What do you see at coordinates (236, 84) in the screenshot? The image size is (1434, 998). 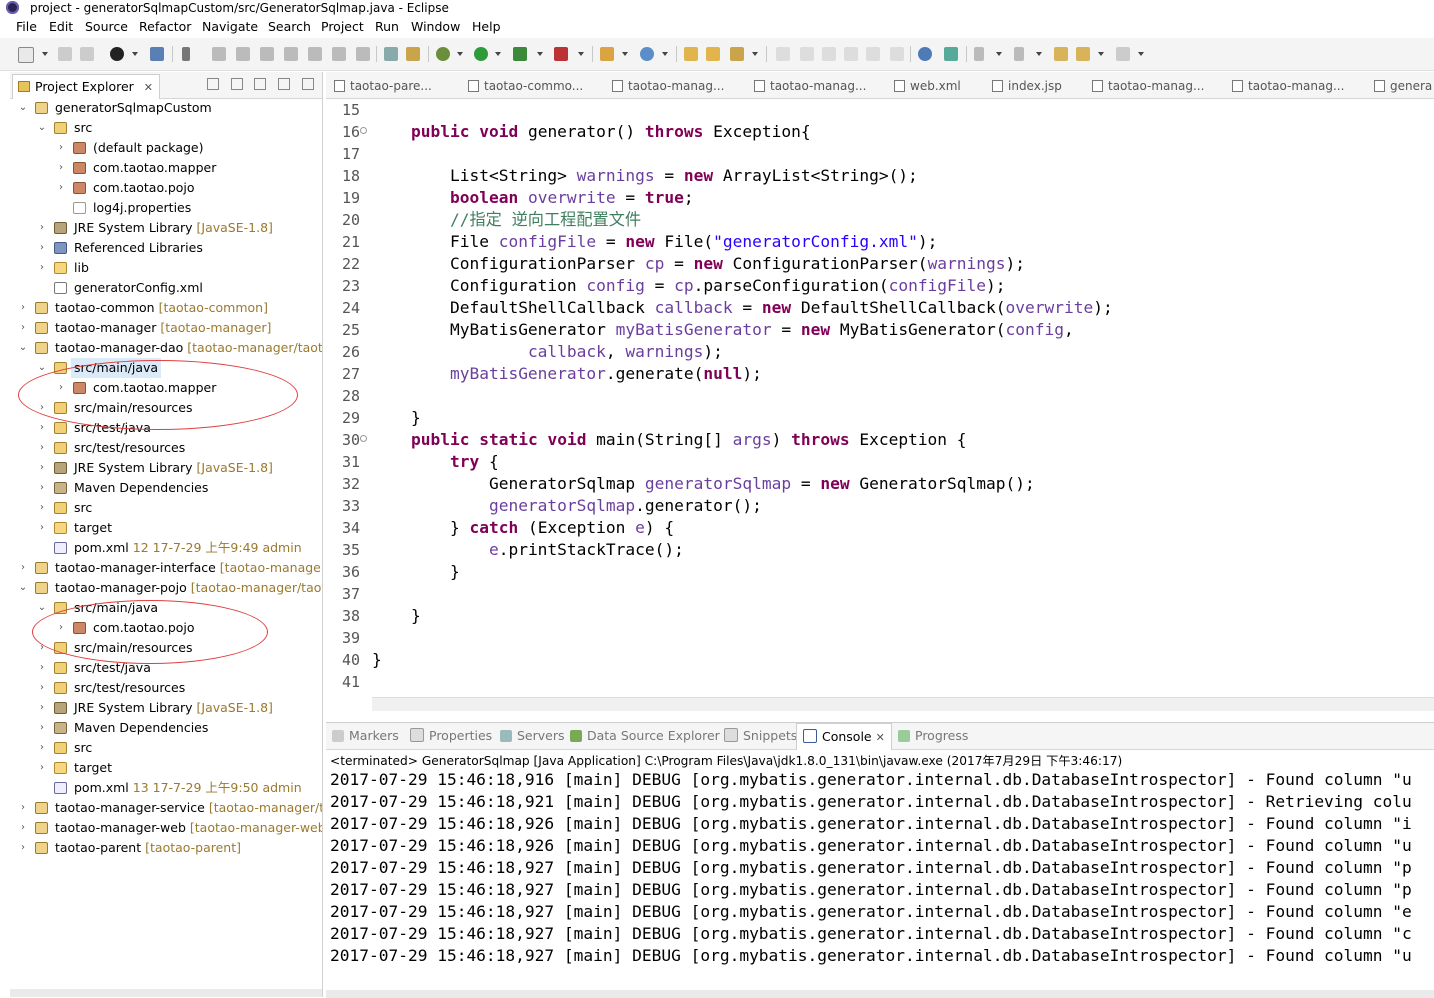 I see `link-with-editor-icon` at bounding box center [236, 84].